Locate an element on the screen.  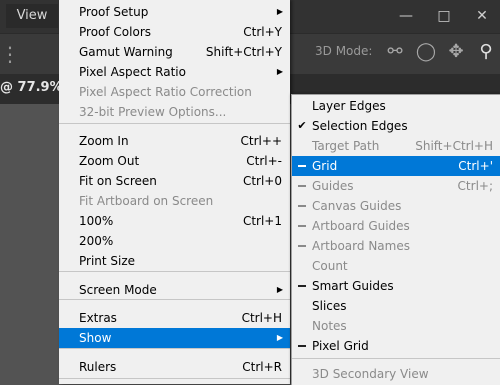
menu-item-label: Fit Artboard on Screen is located at coordinates (146, 201).